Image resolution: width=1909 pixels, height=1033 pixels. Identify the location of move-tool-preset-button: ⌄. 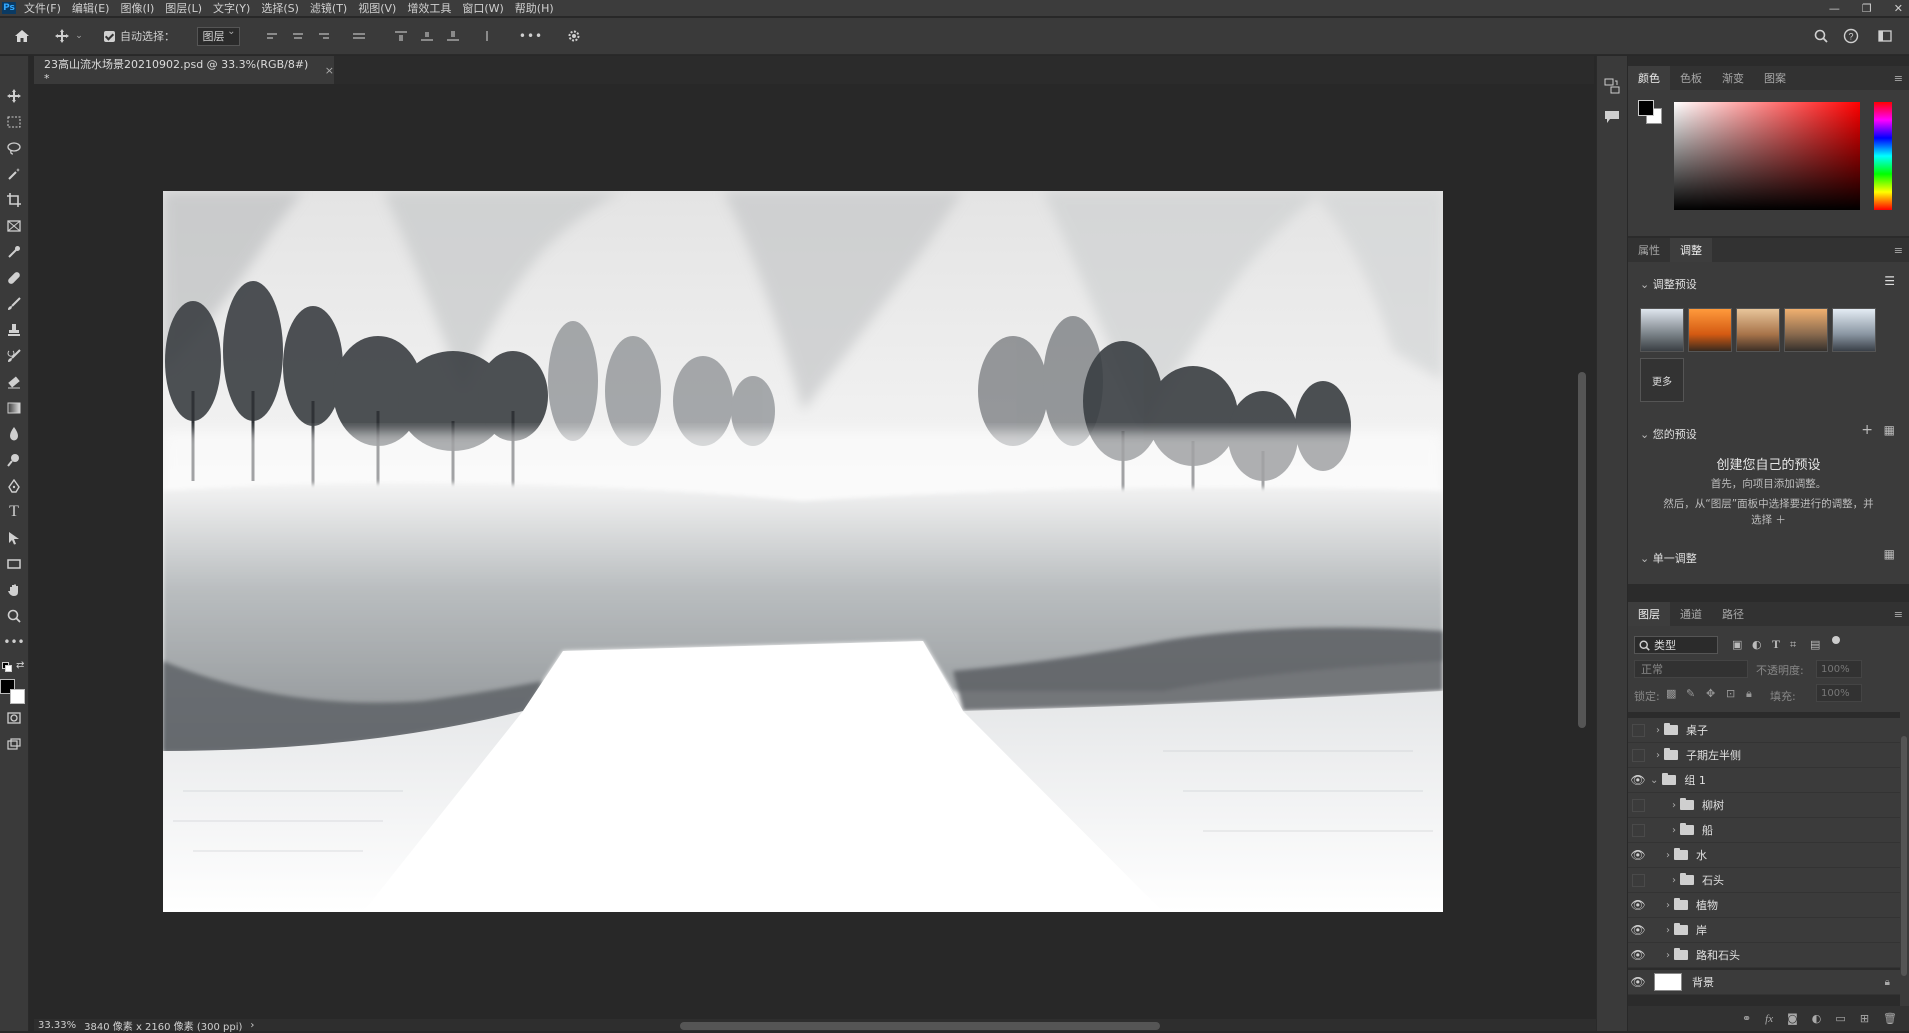
(69, 36).